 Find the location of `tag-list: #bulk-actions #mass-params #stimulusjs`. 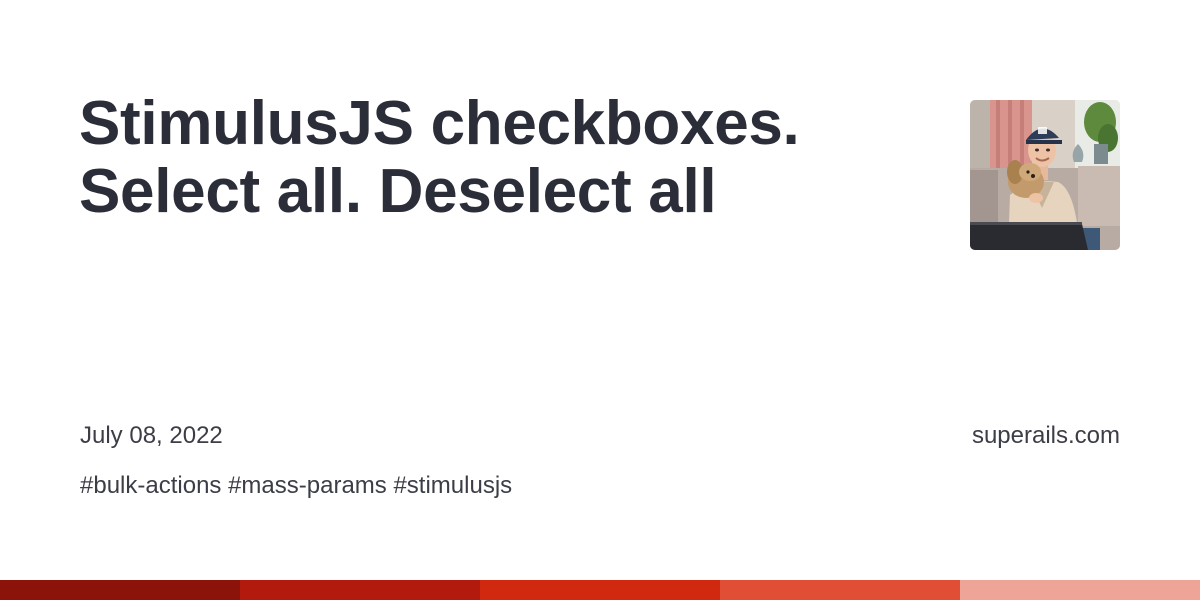

tag-list: #bulk-actions #mass-params #stimulusjs is located at coordinates (296, 485).